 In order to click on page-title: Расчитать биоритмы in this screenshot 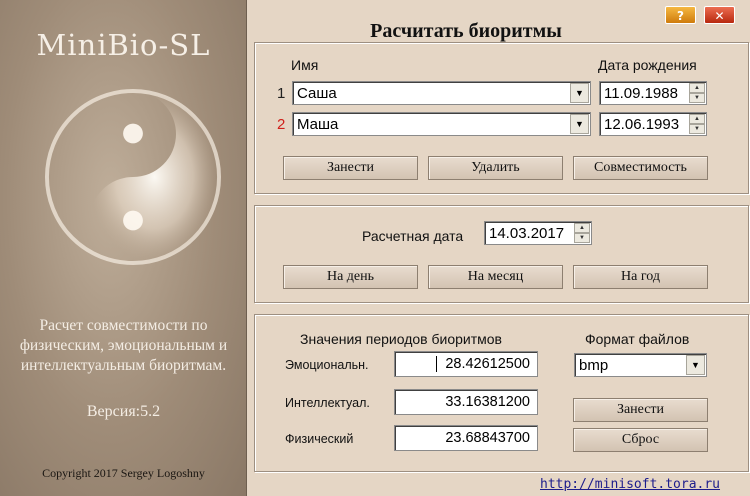, I will do `click(466, 31)`.